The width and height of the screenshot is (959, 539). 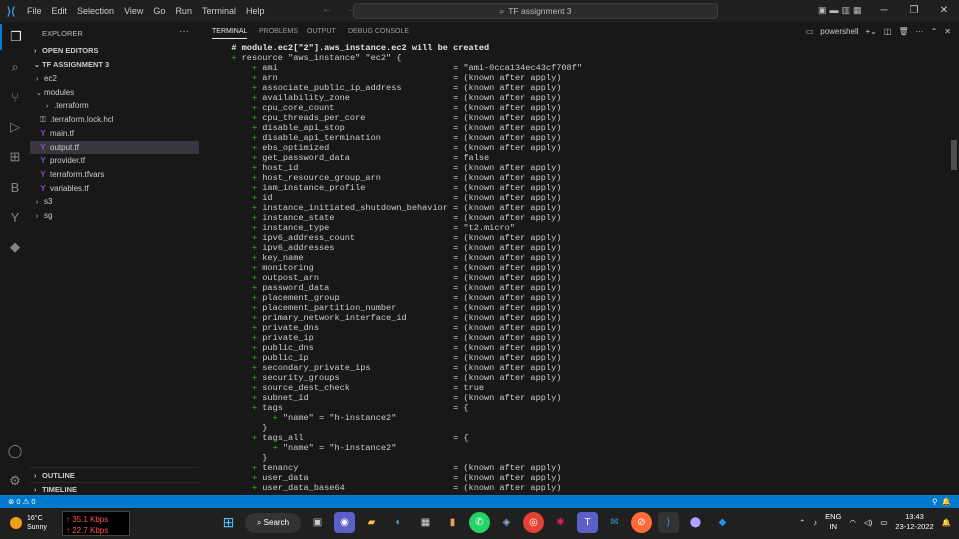 What do you see at coordinates (371, 522) in the screenshot?
I see `file-explorer-icon: ▰` at bounding box center [371, 522].